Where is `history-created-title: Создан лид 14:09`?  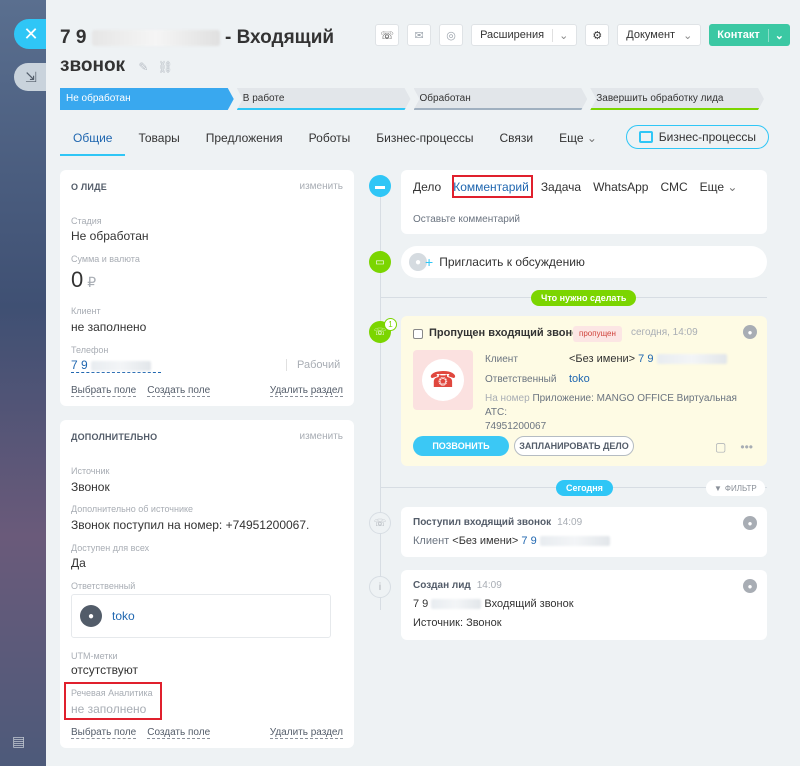
history-created-title: Создан лид 14:09 is located at coordinates (457, 585).